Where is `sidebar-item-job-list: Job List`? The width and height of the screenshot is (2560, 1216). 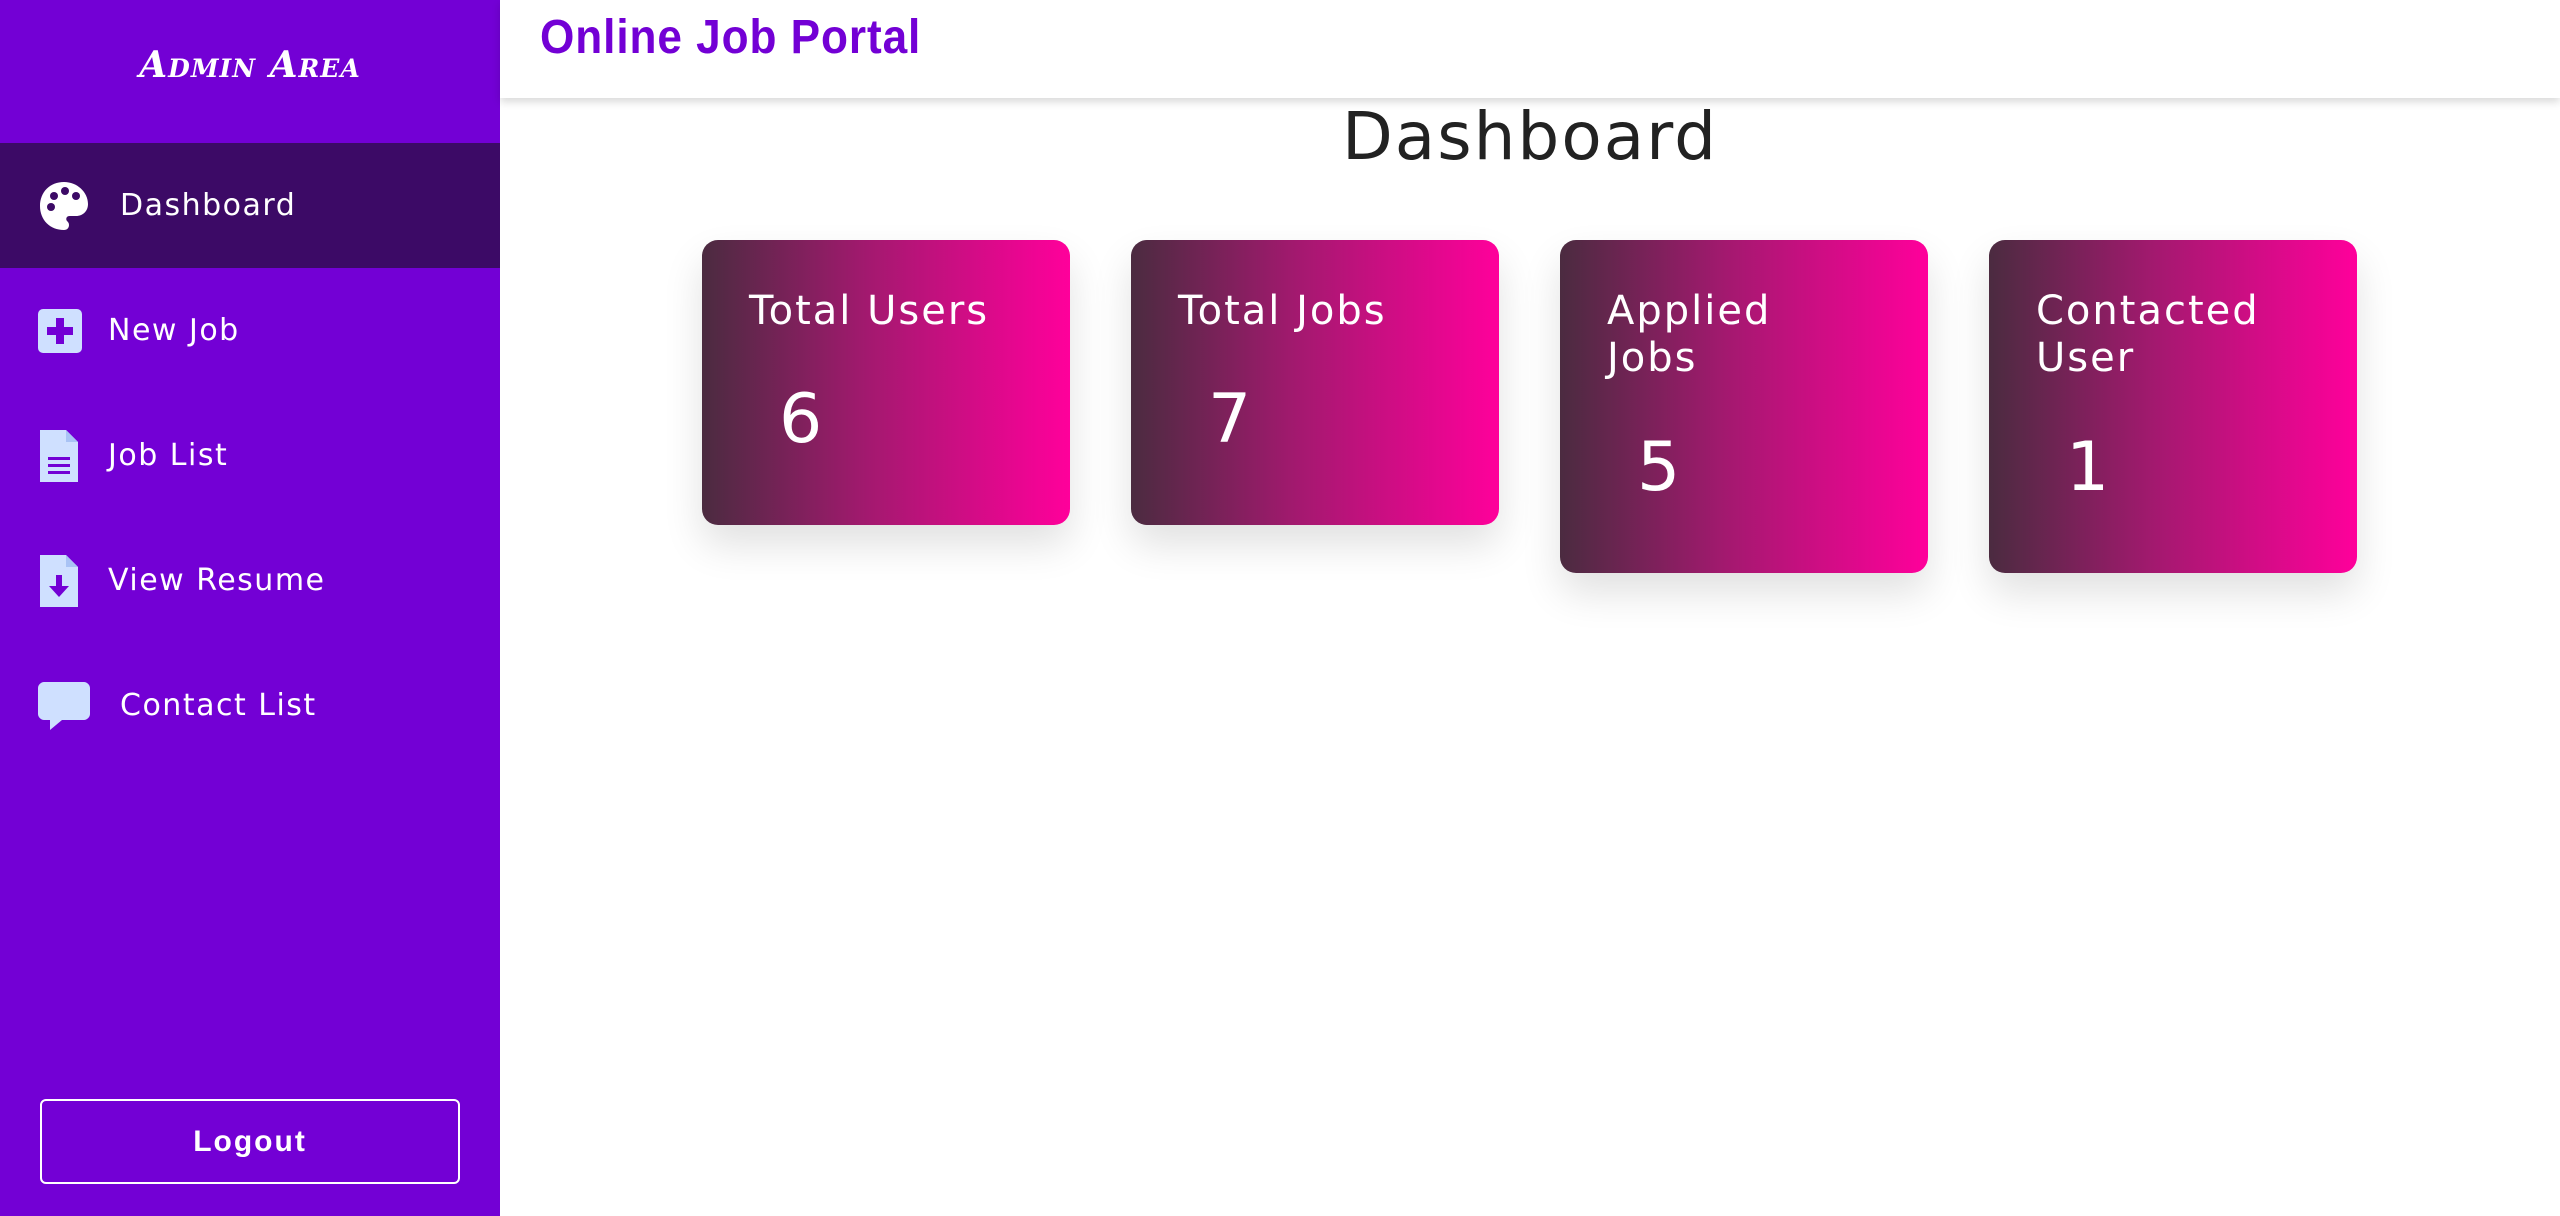
sidebar-item-job-list: Job List is located at coordinates (250, 455).